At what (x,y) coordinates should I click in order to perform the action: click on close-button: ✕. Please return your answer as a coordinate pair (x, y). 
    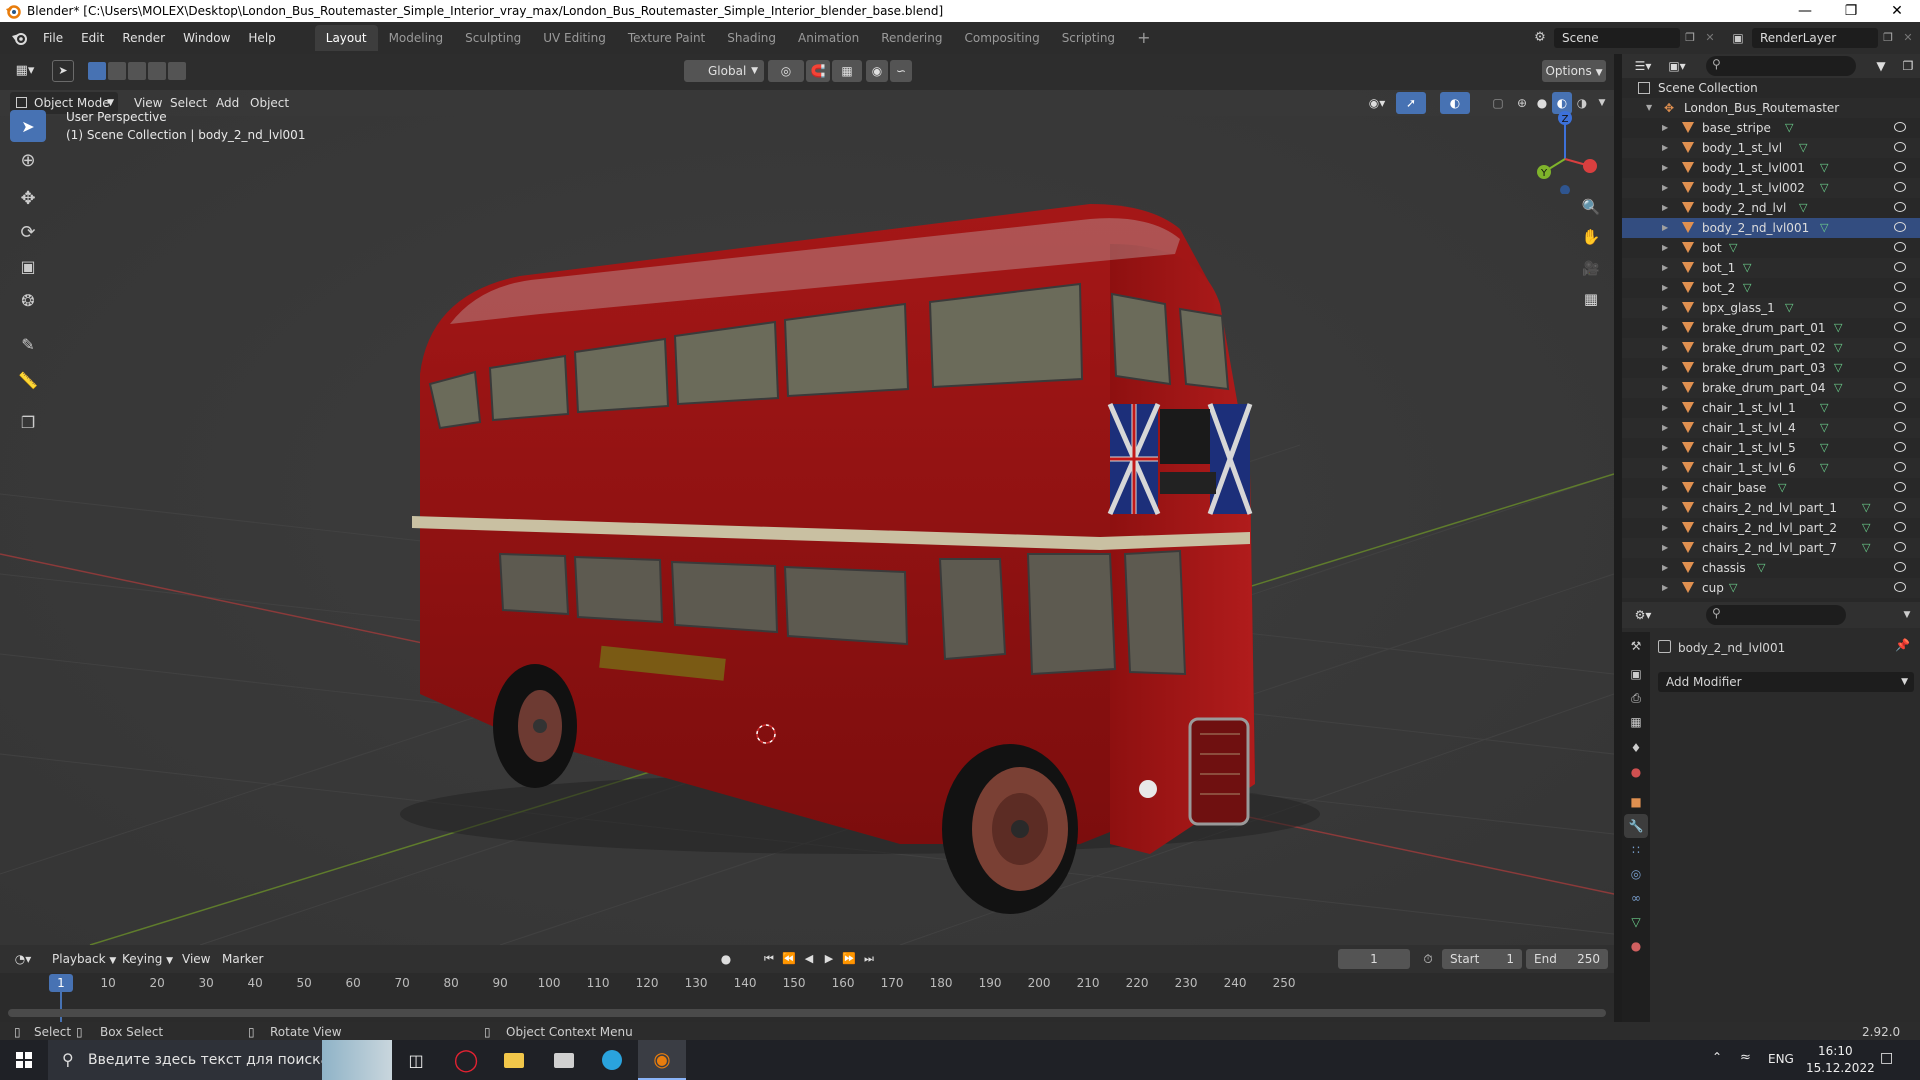
    Looking at the image, I should click on (1897, 11).